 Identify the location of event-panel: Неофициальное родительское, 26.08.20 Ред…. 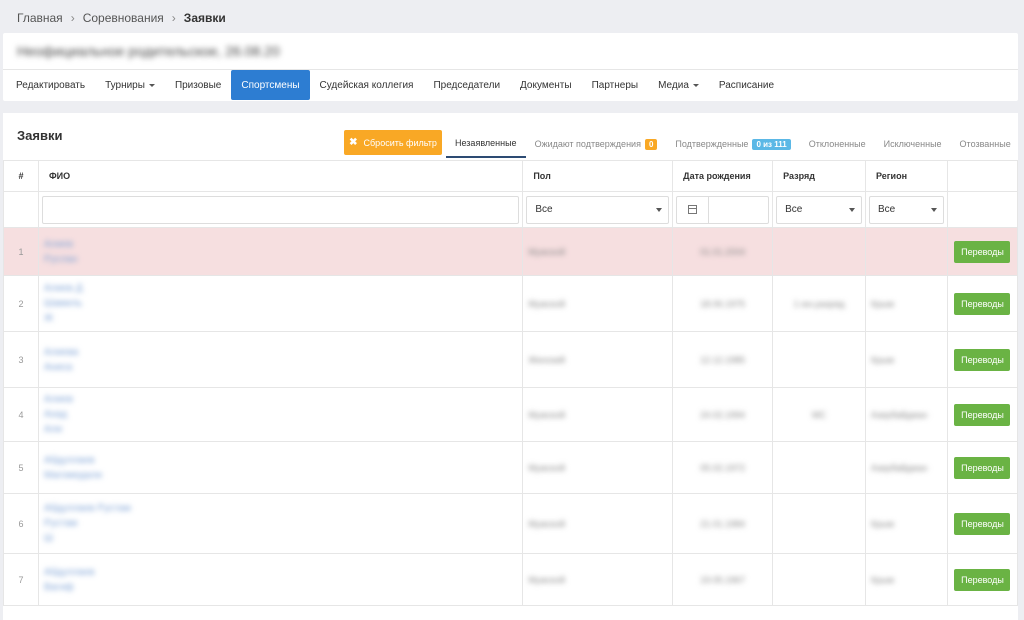
(510, 67).